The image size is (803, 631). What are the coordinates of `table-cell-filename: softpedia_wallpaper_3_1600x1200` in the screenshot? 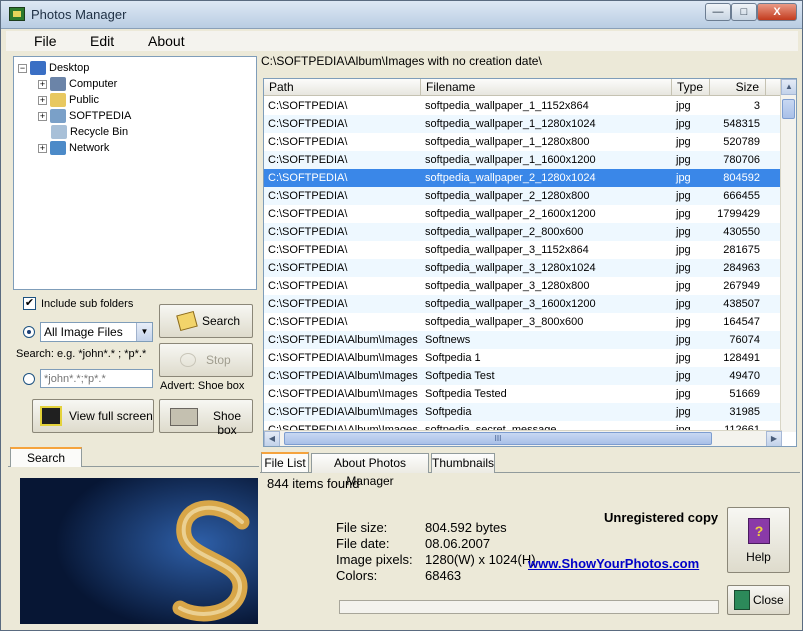 It's located at (510, 304).